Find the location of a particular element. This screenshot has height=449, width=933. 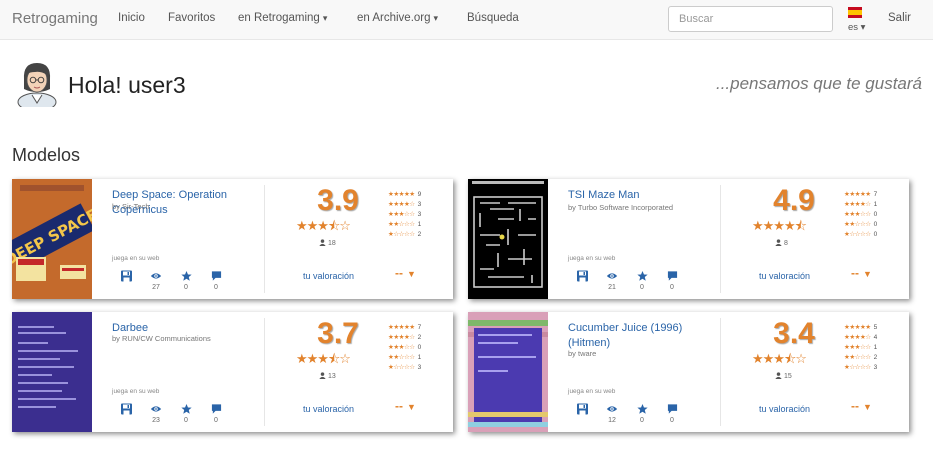

rating-distribution-row: ★★★☆☆ 3 is located at coordinates (404, 215).